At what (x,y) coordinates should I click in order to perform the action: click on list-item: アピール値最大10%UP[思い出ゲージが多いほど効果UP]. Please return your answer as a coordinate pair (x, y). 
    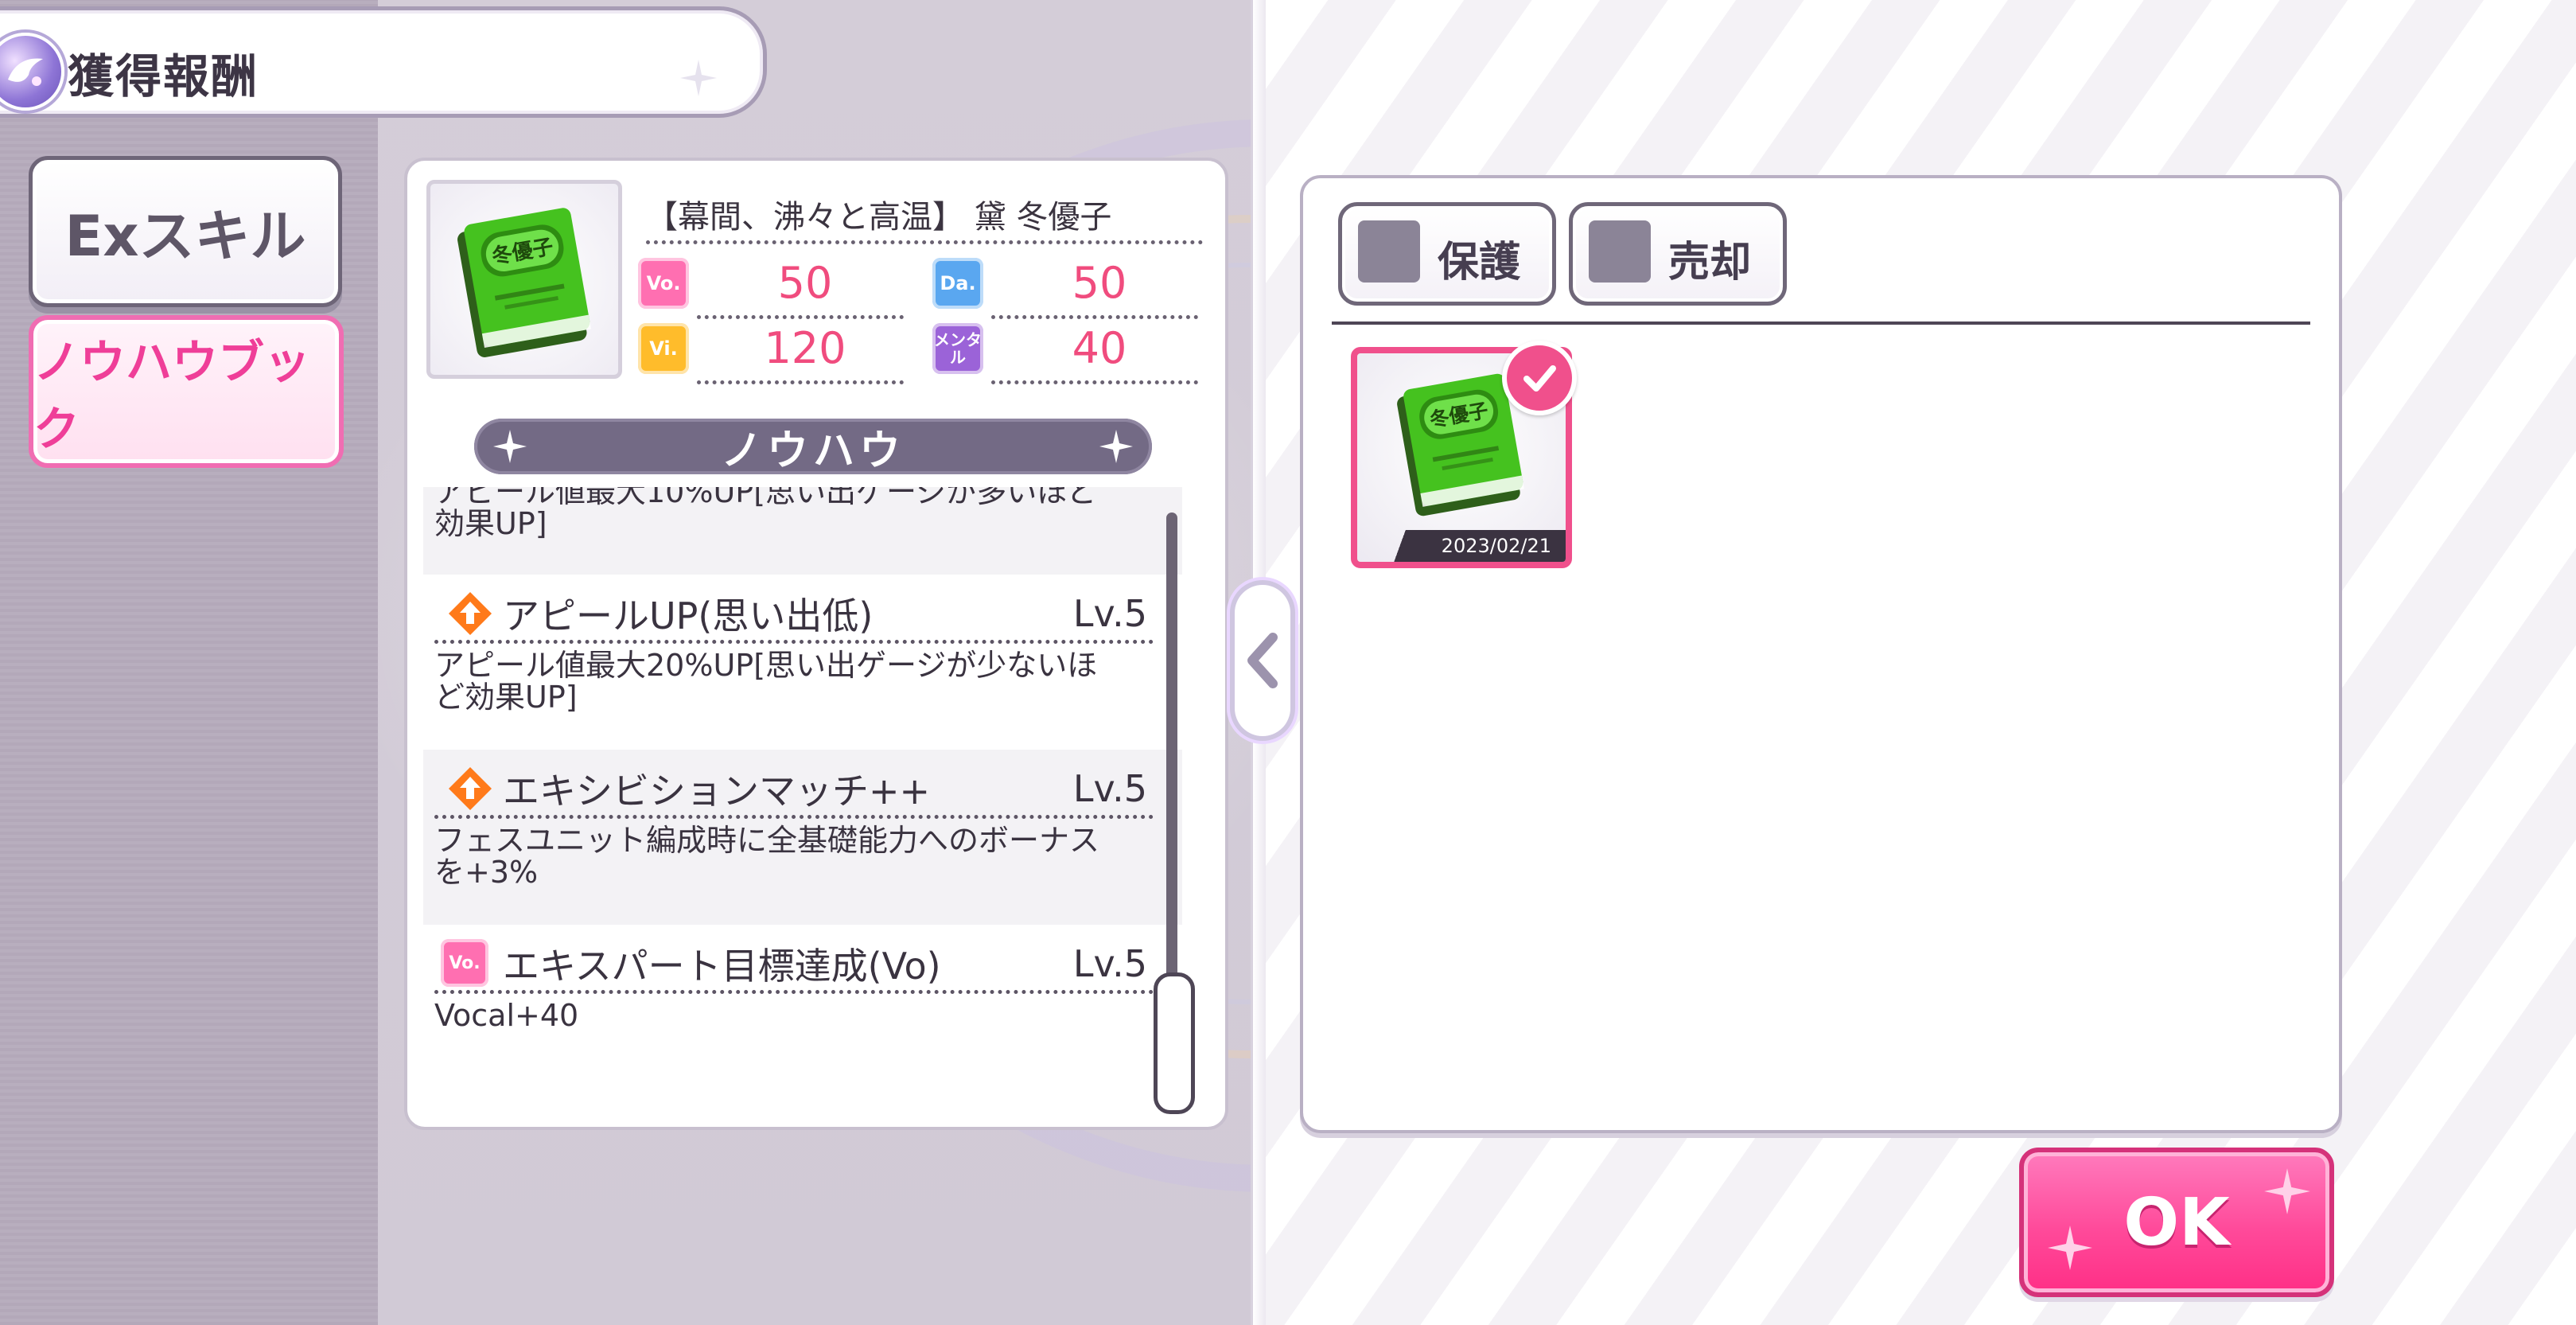
    Looking at the image, I should click on (803, 531).